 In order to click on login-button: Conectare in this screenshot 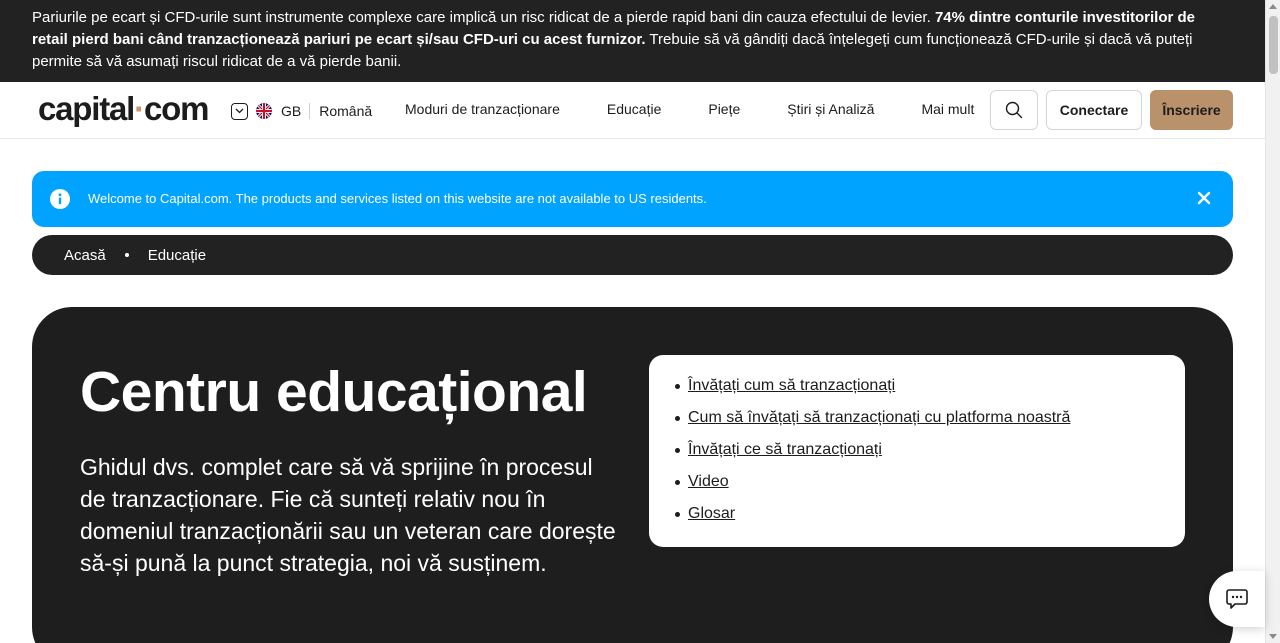, I will do `click(1094, 110)`.